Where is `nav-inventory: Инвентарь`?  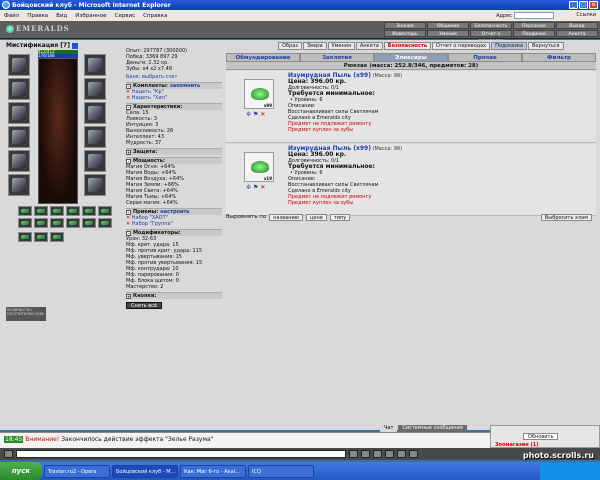 nav-inventory: Инвентарь is located at coordinates (405, 33).